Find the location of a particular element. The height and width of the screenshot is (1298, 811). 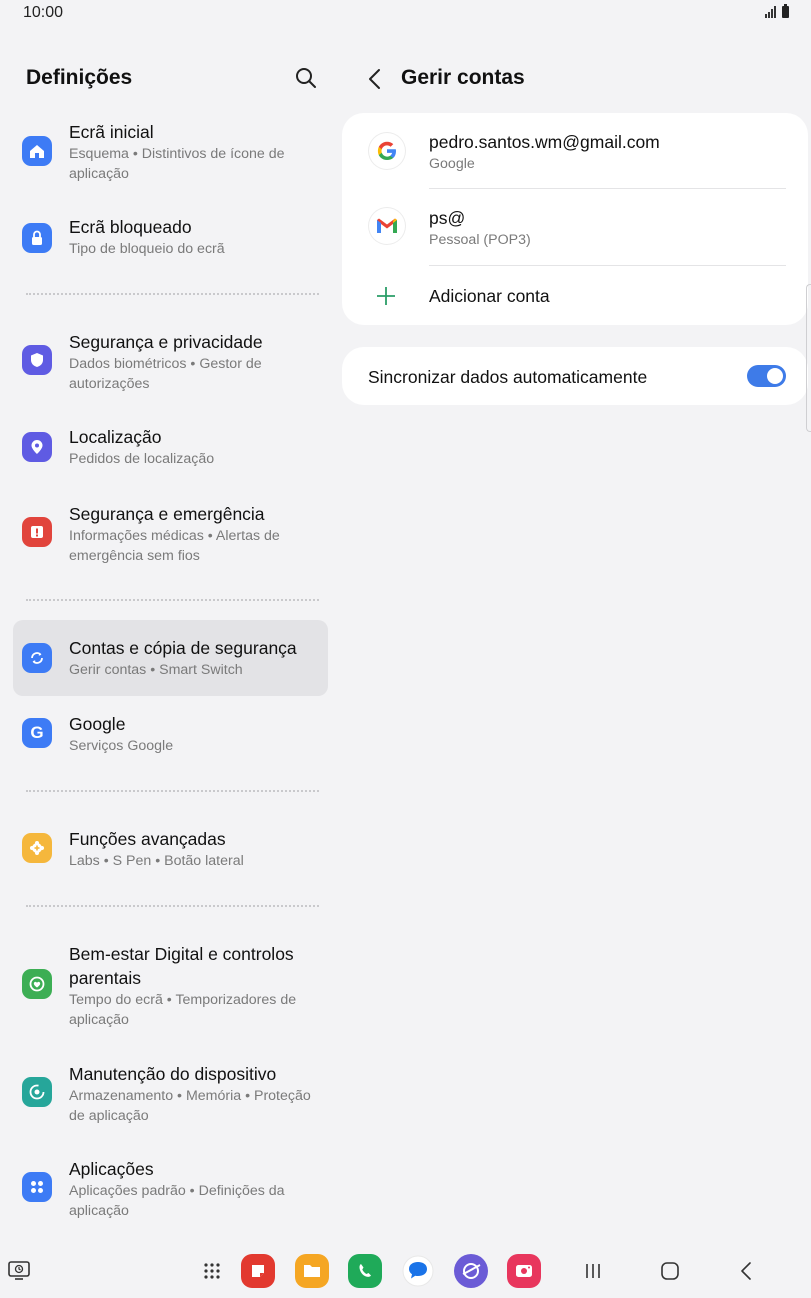

menu-item-lock-screen: Ecrã bloqueado Tipo de bloqueio do ecrã is located at coordinates (170, 238).